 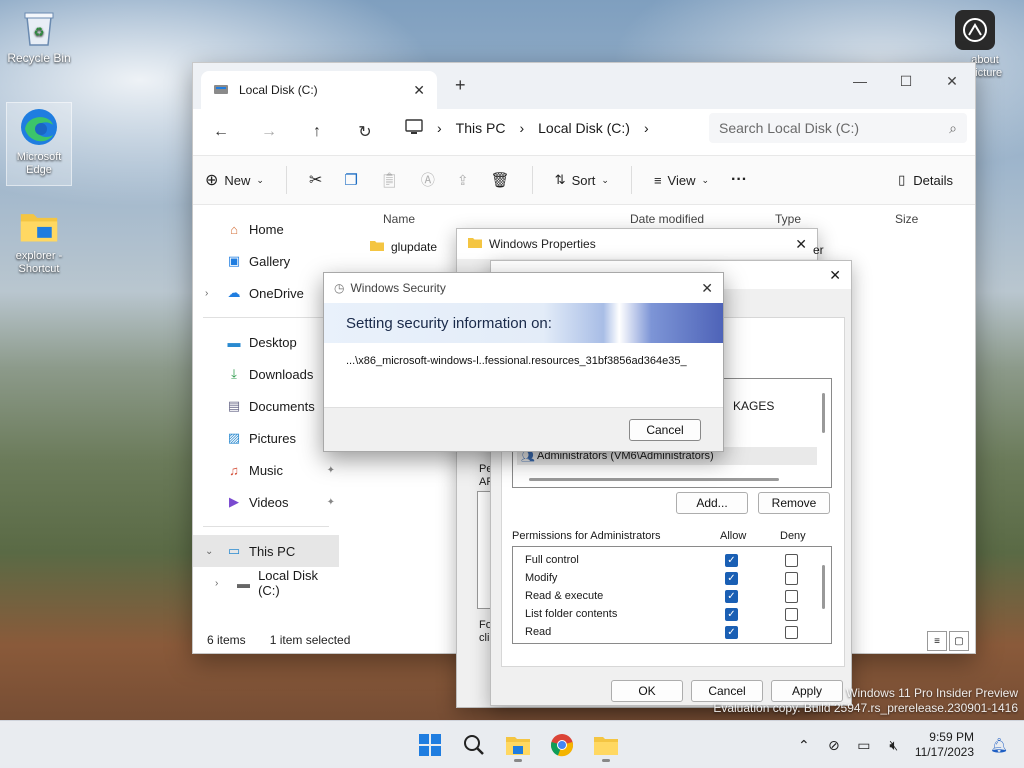 I want to click on sidebar-item-desktop: ▬Desktop✦, so click(x=266, y=342).